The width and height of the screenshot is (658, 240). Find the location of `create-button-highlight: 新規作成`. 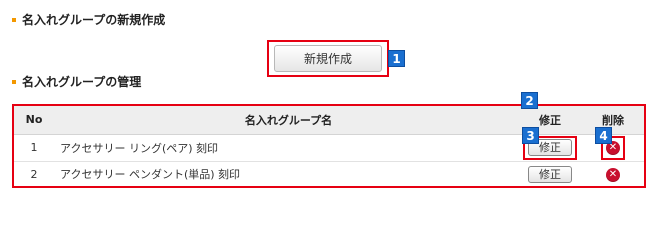

create-button-highlight: 新規作成 is located at coordinates (328, 58).